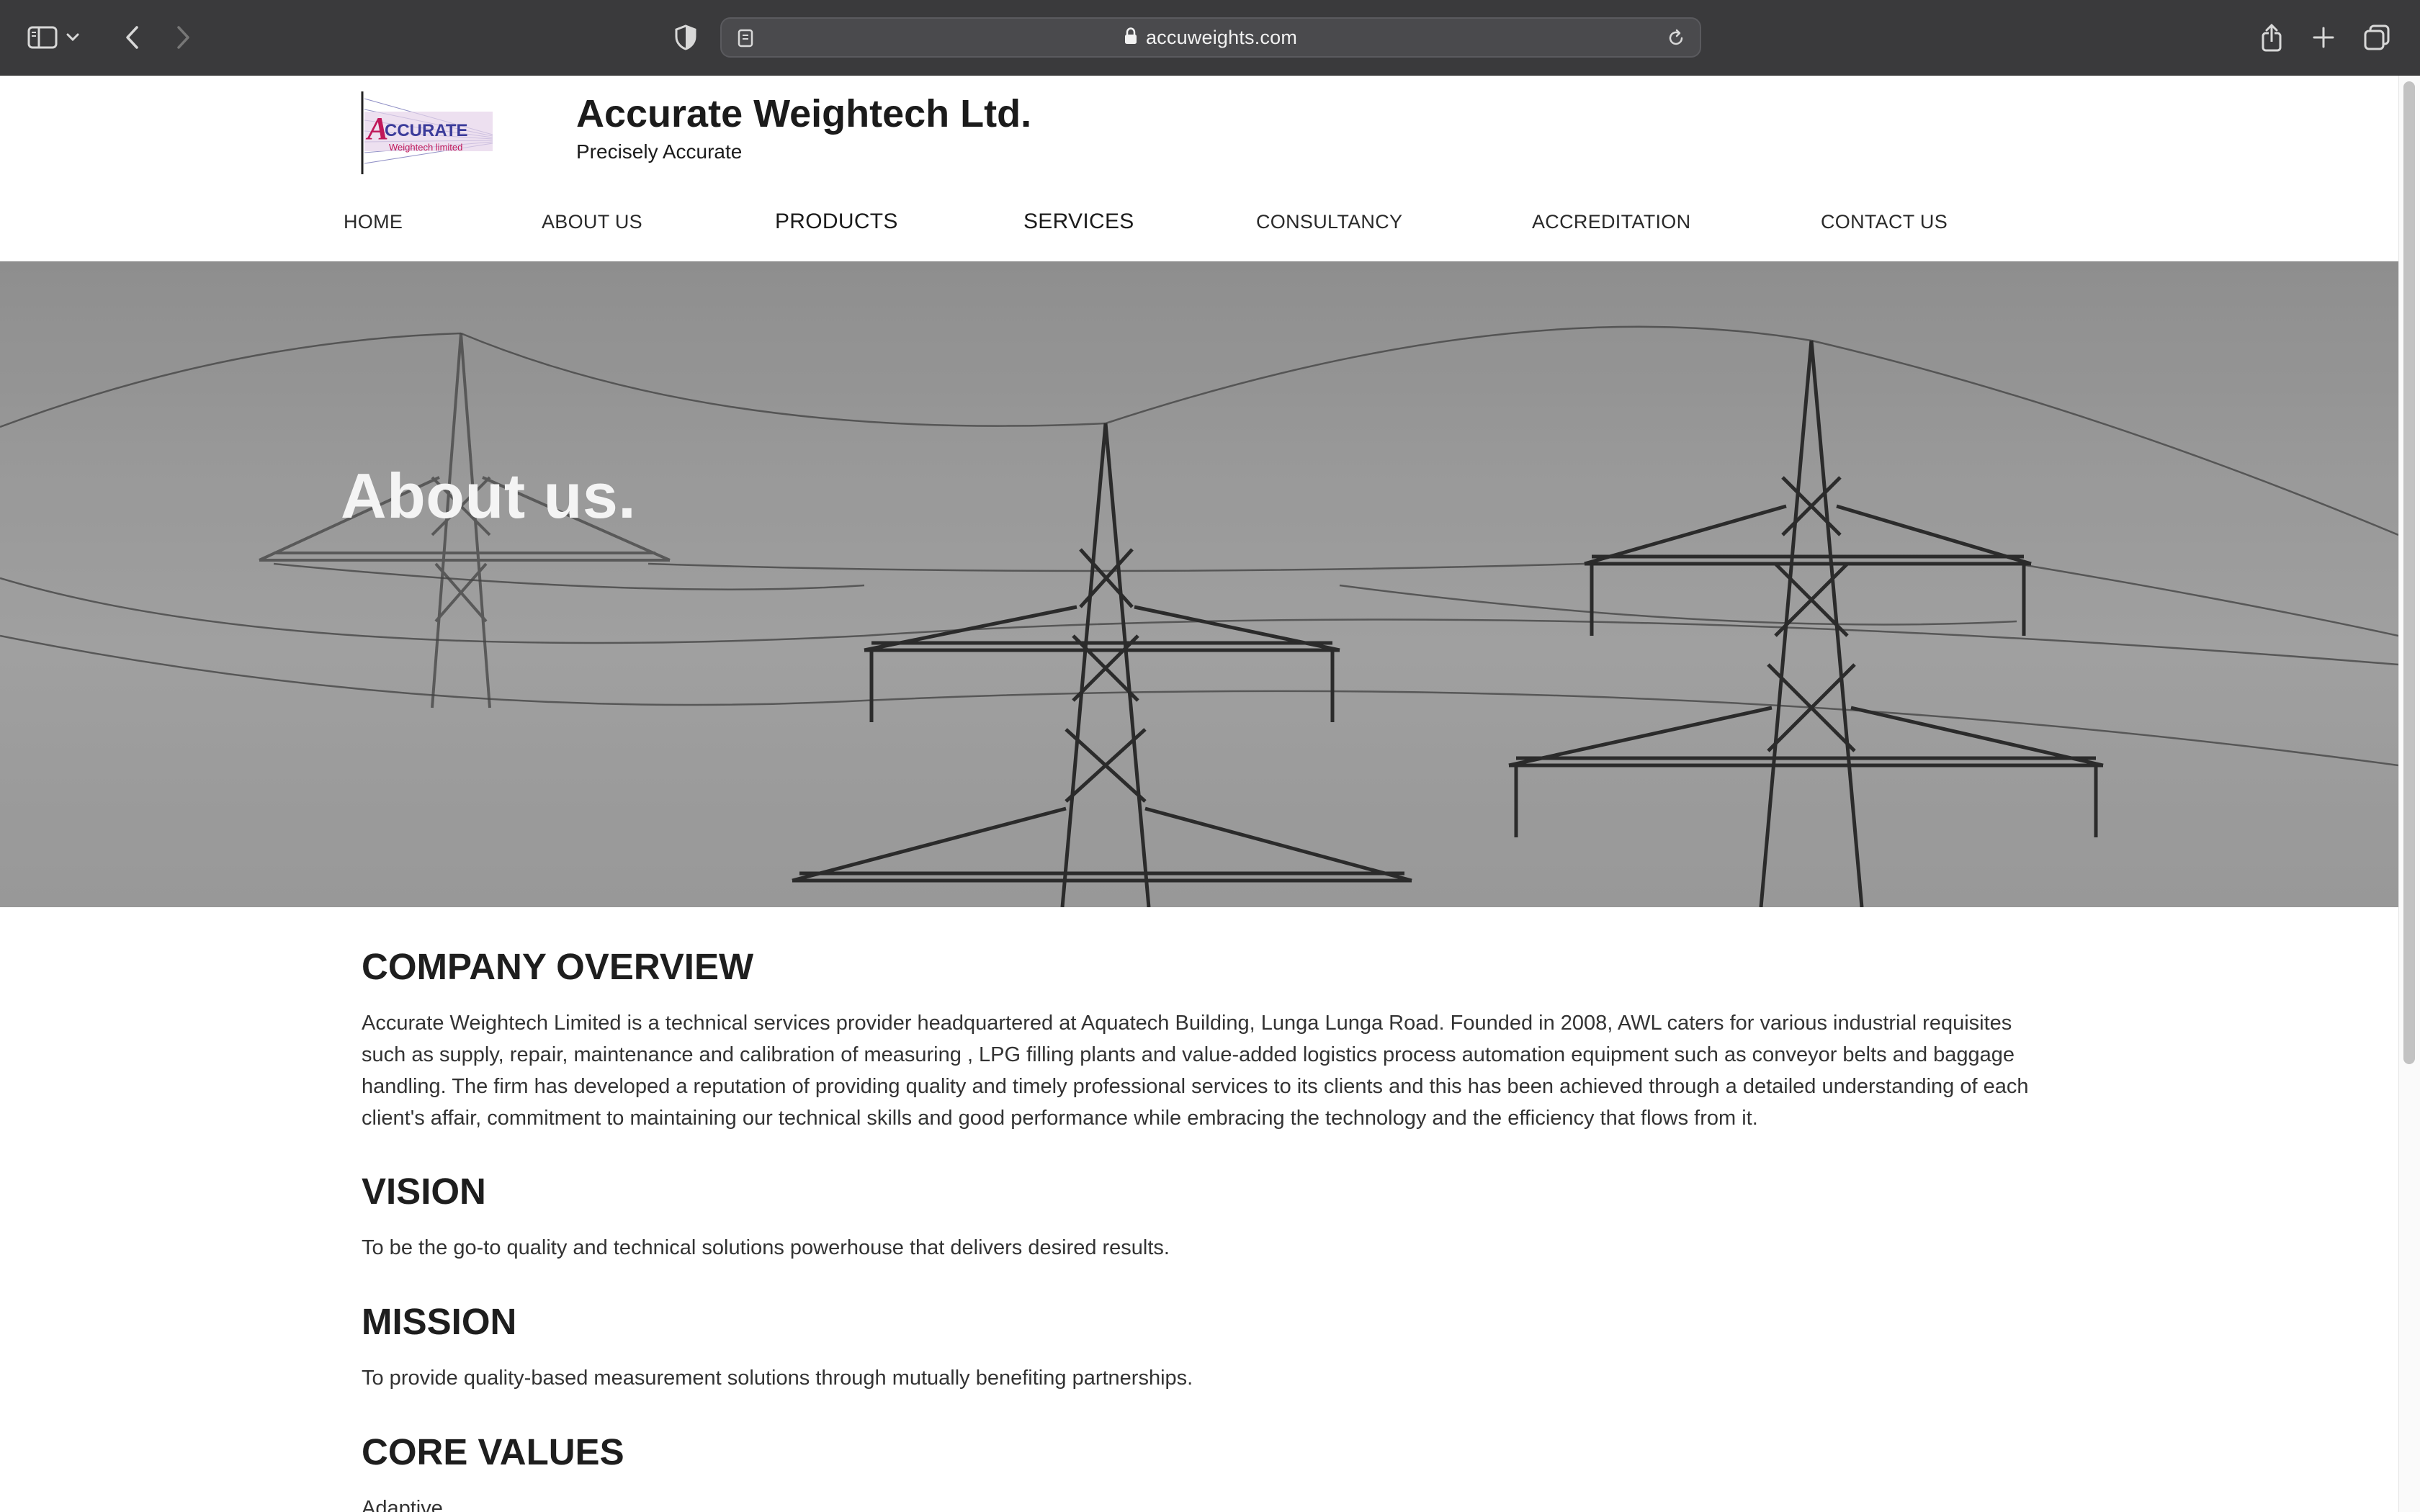  Describe the element at coordinates (1884, 222) in the screenshot. I see `nav-contact-us: CONTACT US` at that location.